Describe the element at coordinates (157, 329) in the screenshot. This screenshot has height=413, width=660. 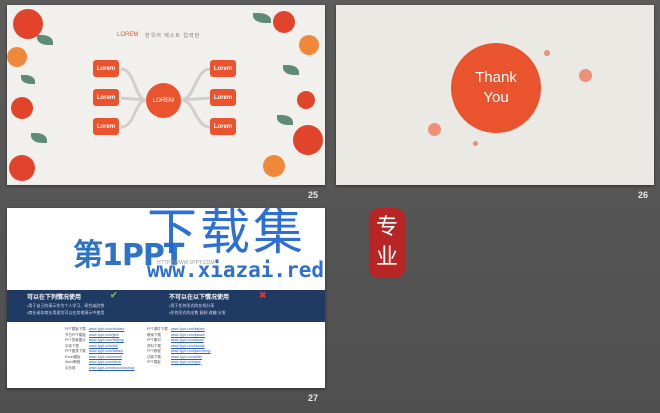
I see `resource-label: PPT课件下载` at that location.